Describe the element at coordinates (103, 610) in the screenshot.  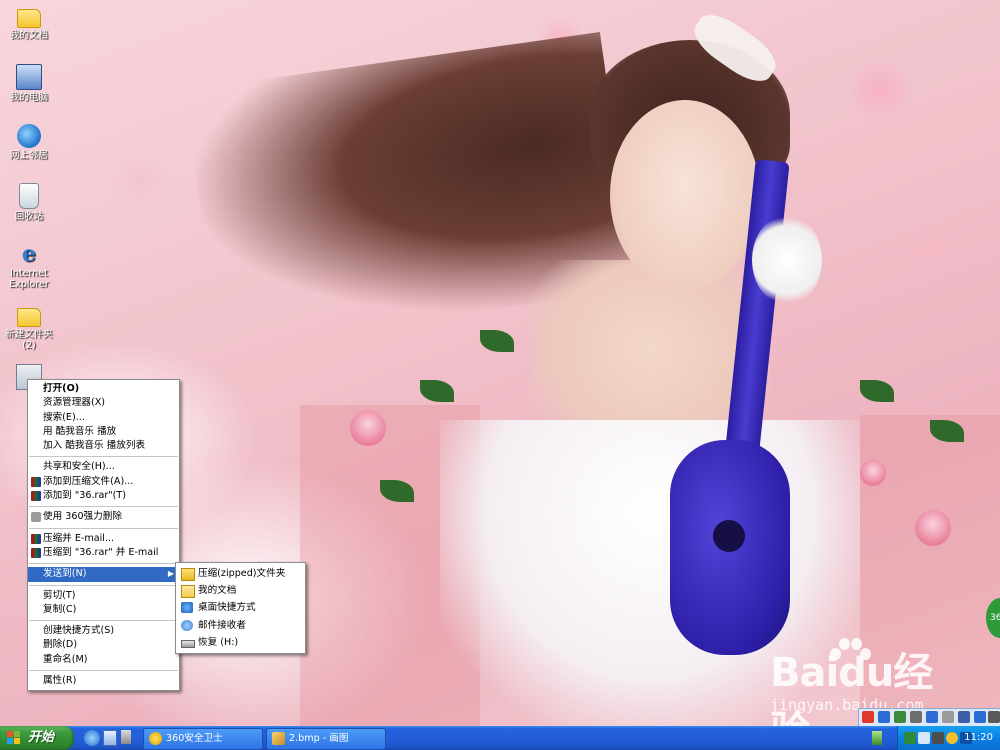
I see `menu-item-copy: 复制(C)` at that location.